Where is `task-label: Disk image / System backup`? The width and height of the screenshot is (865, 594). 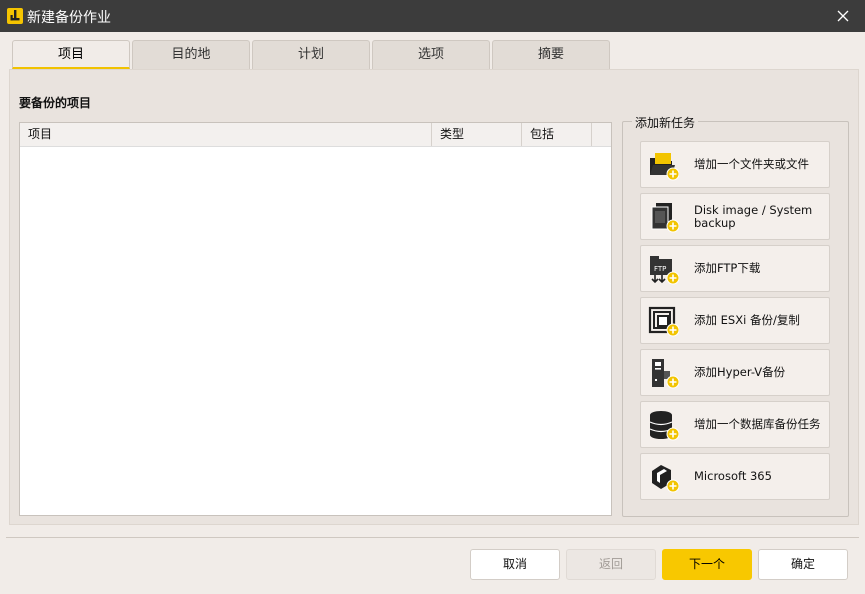 task-label: Disk image / System backup is located at coordinates (753, 216).